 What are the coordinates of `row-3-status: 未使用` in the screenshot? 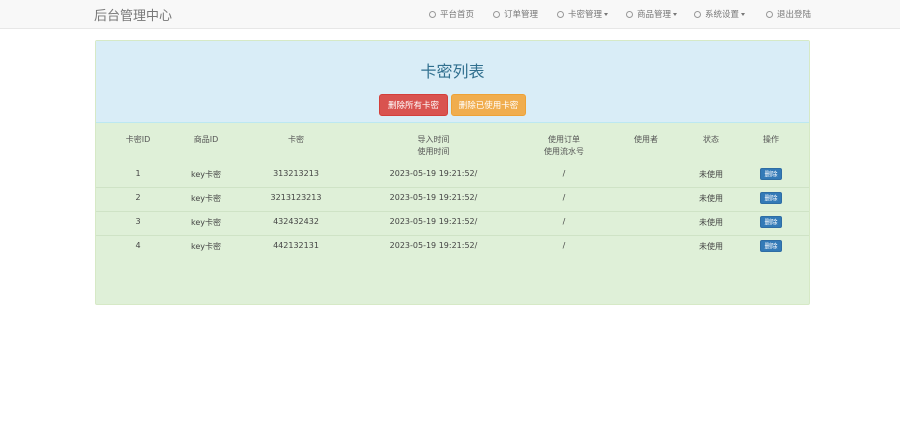 It's located at (711, 222).